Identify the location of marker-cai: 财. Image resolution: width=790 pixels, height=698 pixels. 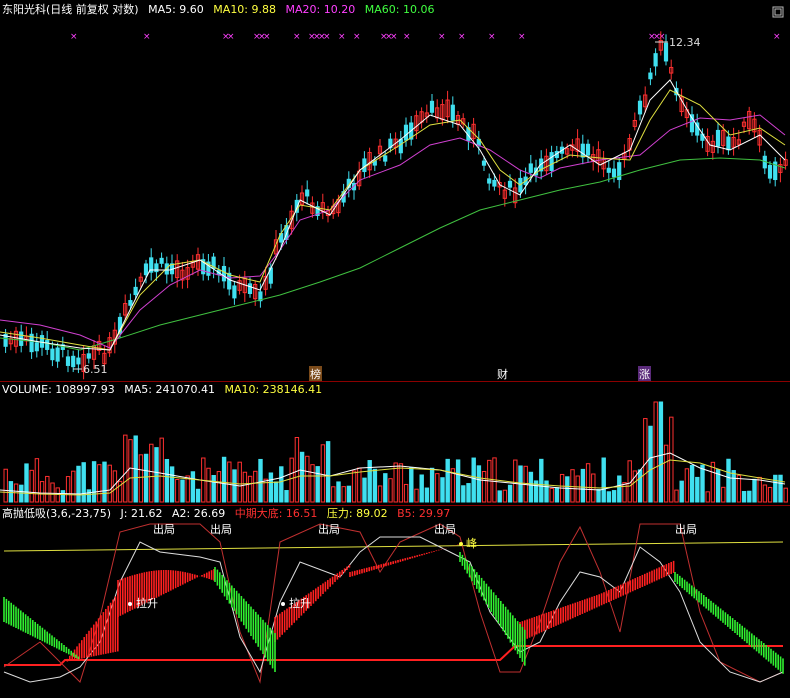
(502, 374).